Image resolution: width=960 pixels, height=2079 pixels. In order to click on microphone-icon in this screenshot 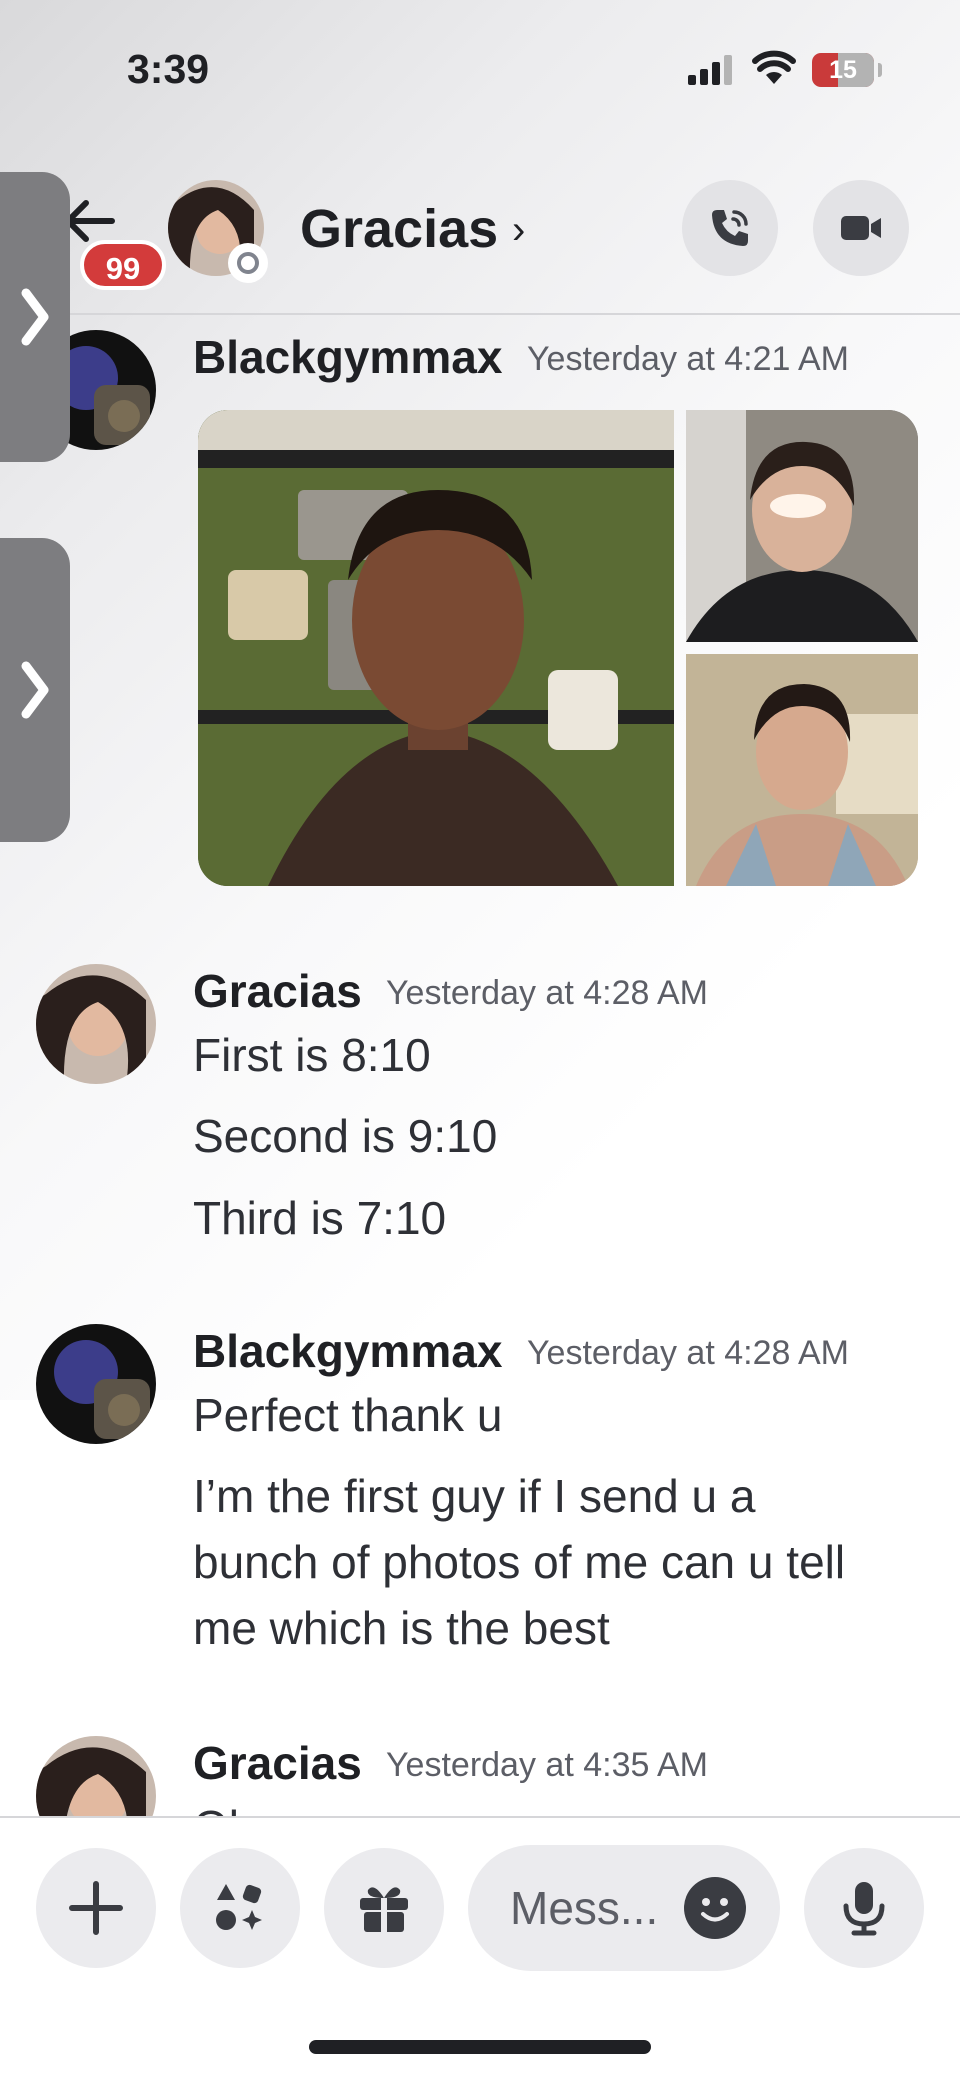, I will do `click(864, 1909)`.